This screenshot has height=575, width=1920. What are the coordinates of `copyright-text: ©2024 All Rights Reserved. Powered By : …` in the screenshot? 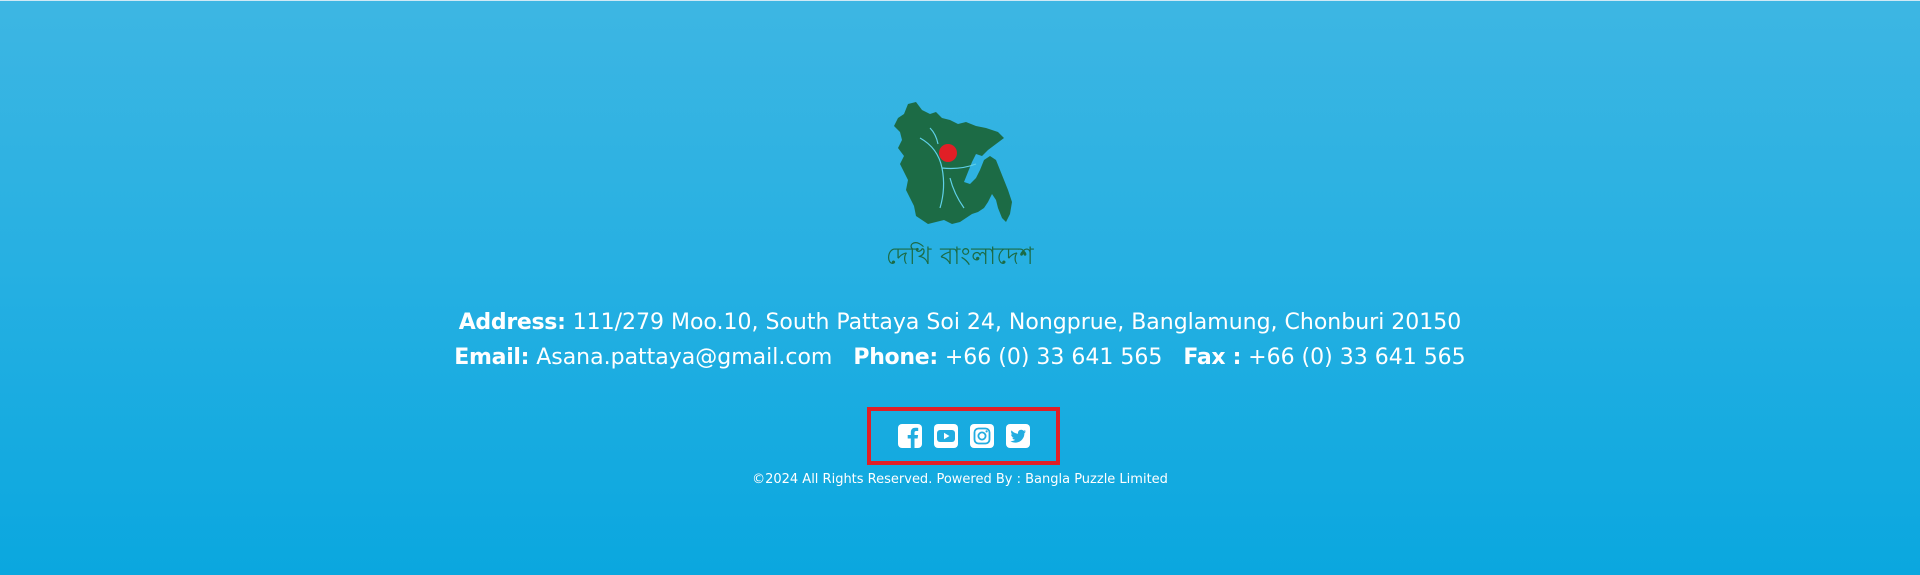 It's located at (960, 479).